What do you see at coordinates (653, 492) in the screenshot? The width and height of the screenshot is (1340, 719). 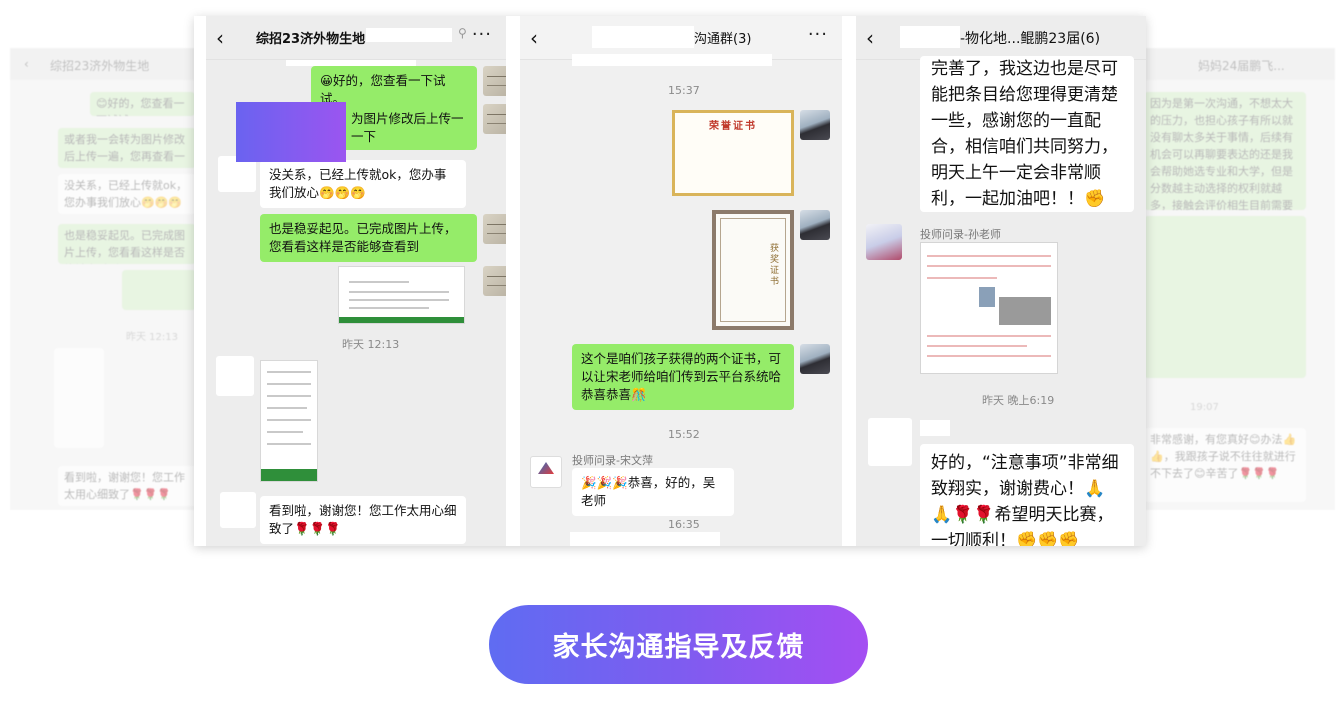 I see `chat-2-message: 🎉🎉🎉恭喜，好的，吴老师` at bounding box center [653, 492].